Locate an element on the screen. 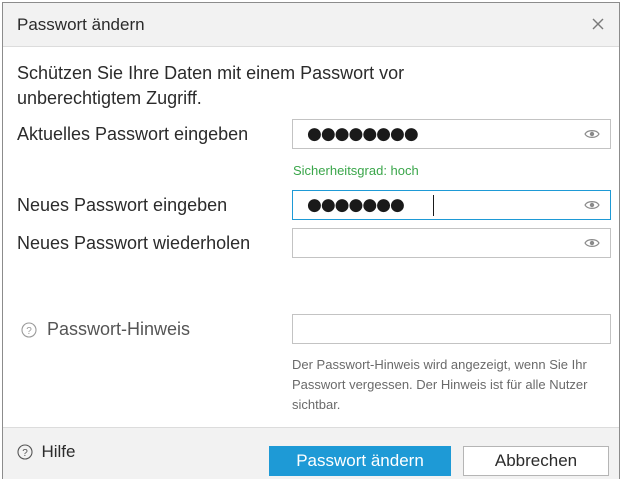  show-new-password-button is located at coordinates (592, 205).